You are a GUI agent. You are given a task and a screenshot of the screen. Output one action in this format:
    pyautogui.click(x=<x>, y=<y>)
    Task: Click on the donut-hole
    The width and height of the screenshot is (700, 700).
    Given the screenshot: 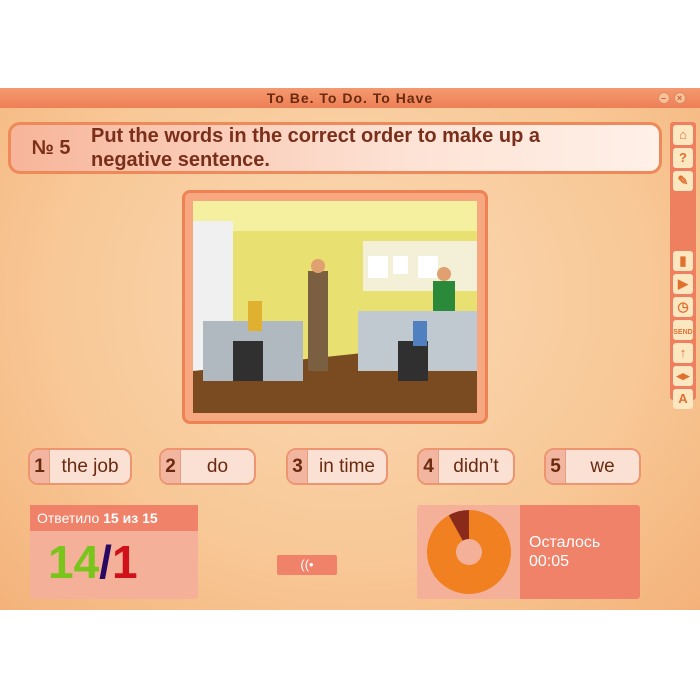 What is the action you would take?
    pyautogui.click(x=468, y=552)
    